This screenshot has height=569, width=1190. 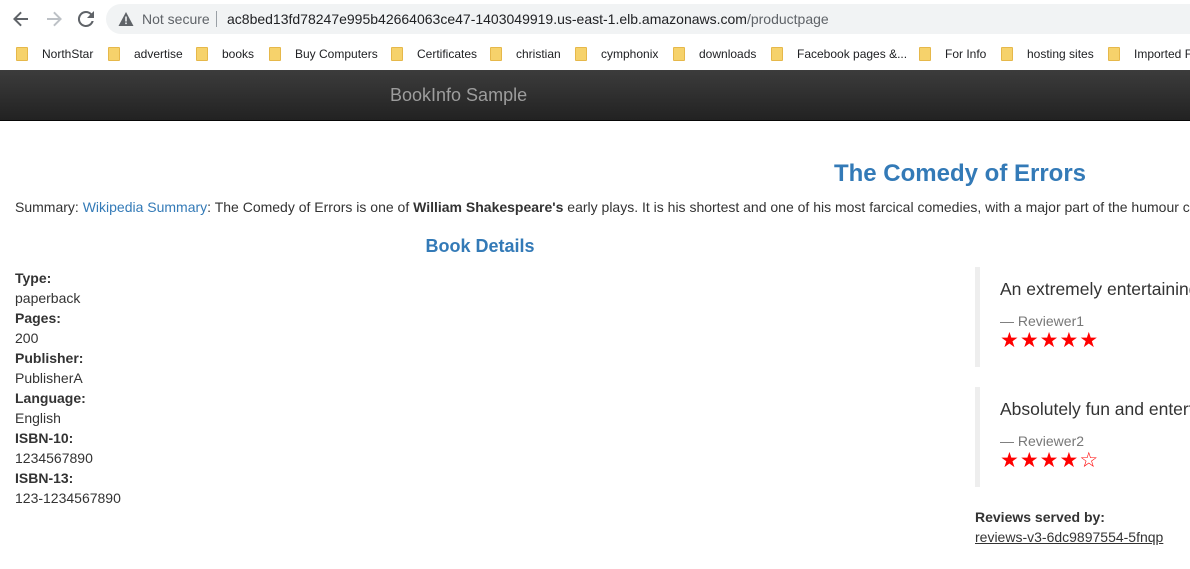 I want to click on url-path: /productpage, so click(x=787, y=19).